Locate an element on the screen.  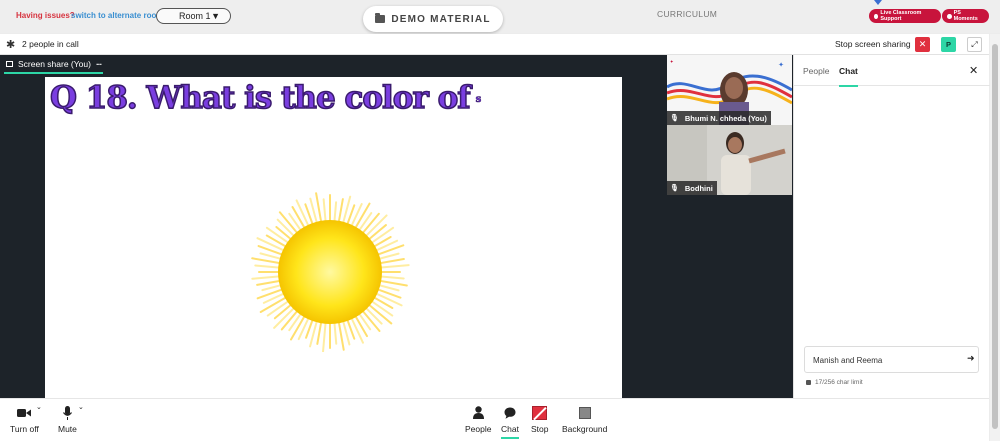
expand-icon: ⤢ is located at coordinates (974, 44).